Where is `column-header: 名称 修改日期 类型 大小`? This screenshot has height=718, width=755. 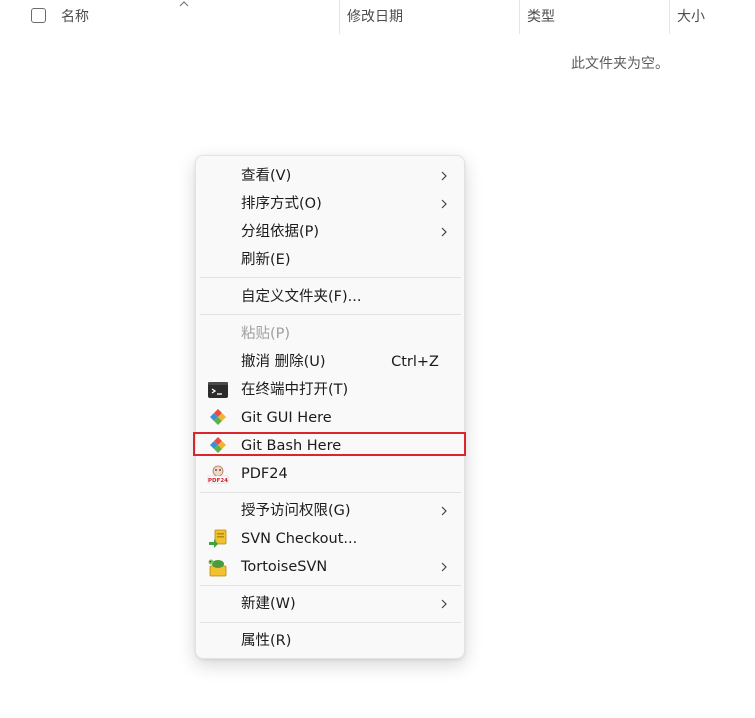 column-header: 名称 修改日期 类型 大小 is located at coordinates (377, 17).